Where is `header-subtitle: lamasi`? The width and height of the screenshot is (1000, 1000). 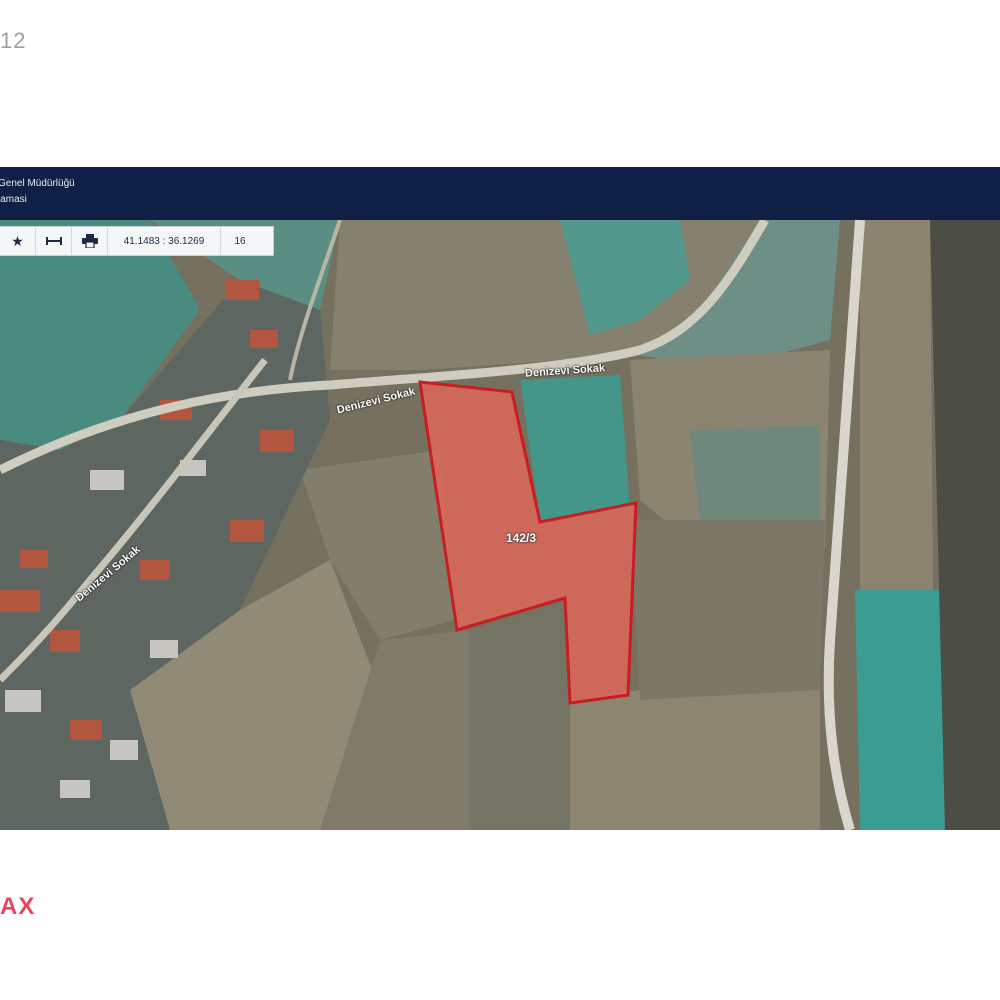 header-subtitle: lamasi is located at coordinates (13, 199).